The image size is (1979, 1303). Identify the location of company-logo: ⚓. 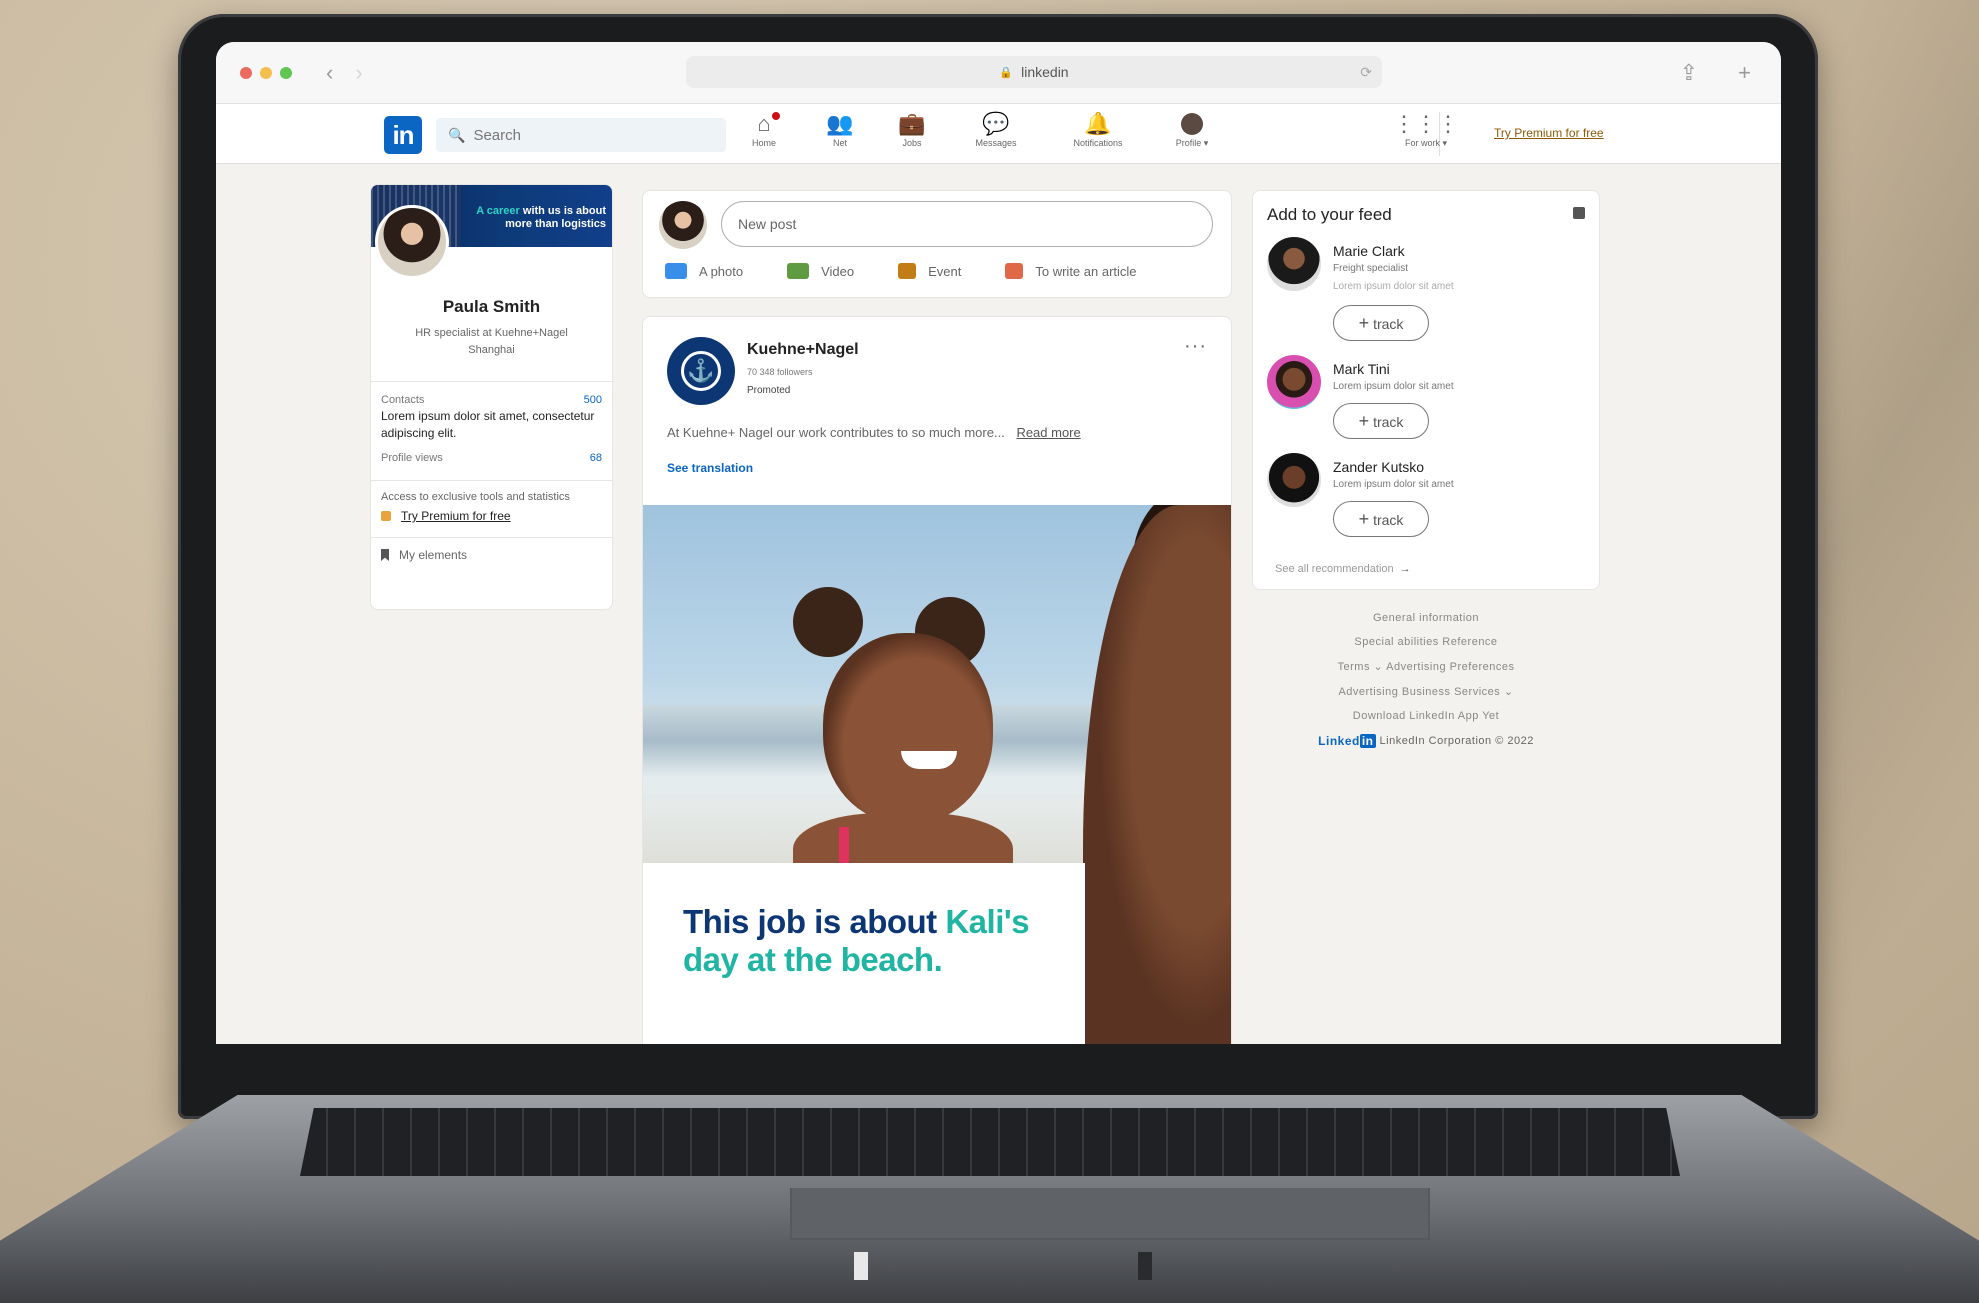
(701, 371).